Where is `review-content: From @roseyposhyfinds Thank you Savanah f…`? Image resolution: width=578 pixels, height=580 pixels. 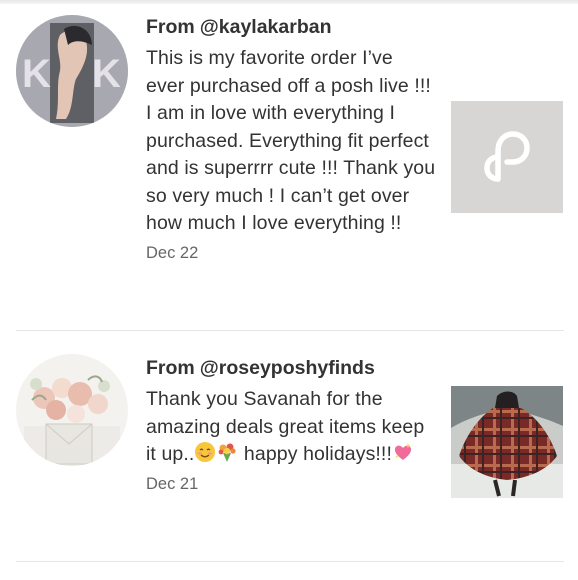
review-content: From @roseyposhyfinds Thank you Savanah f… is located at coordinates (291, 424).